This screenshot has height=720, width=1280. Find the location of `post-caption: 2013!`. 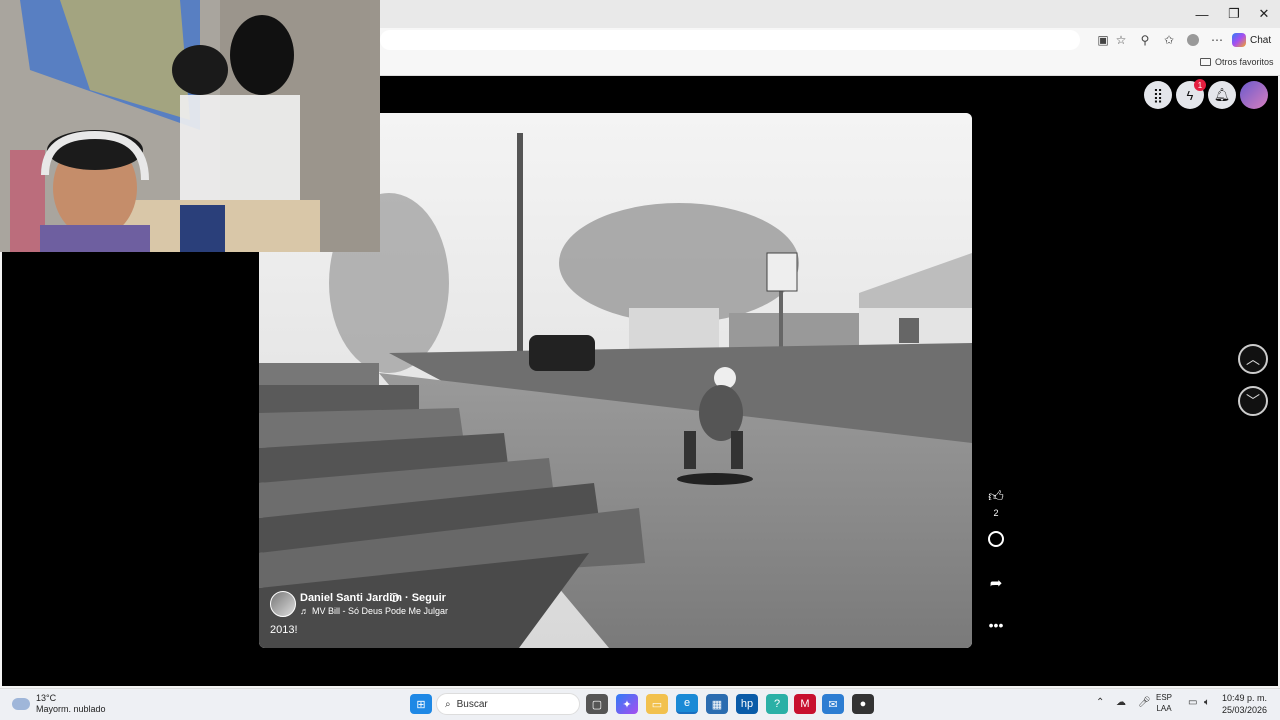

post-caption: 2013! is located at coordinates (284, 630).